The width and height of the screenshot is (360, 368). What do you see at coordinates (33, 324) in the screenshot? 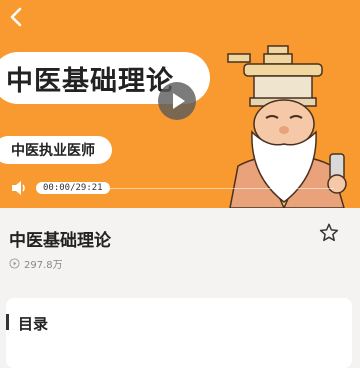
I see `catalog-title: 目录` at bounding box center [33, 324].